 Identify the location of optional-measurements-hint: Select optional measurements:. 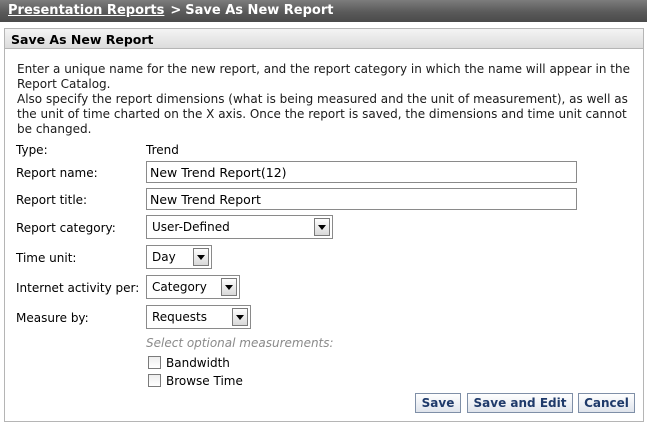
(240, 343).